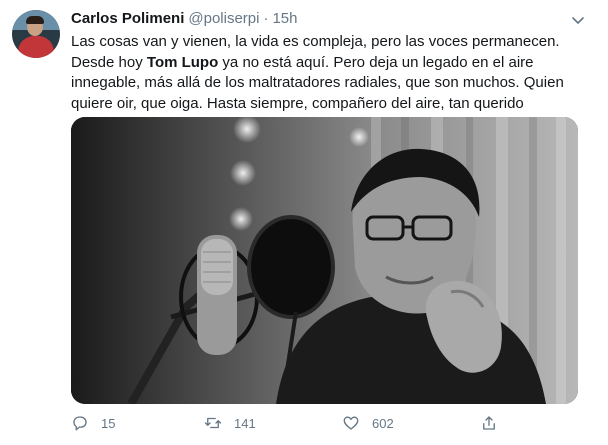 The width and height of the screenshot is (608, 445). Describe the element at coordinates (351, 423) in the screenshot. I see `heart-icon` at that location.